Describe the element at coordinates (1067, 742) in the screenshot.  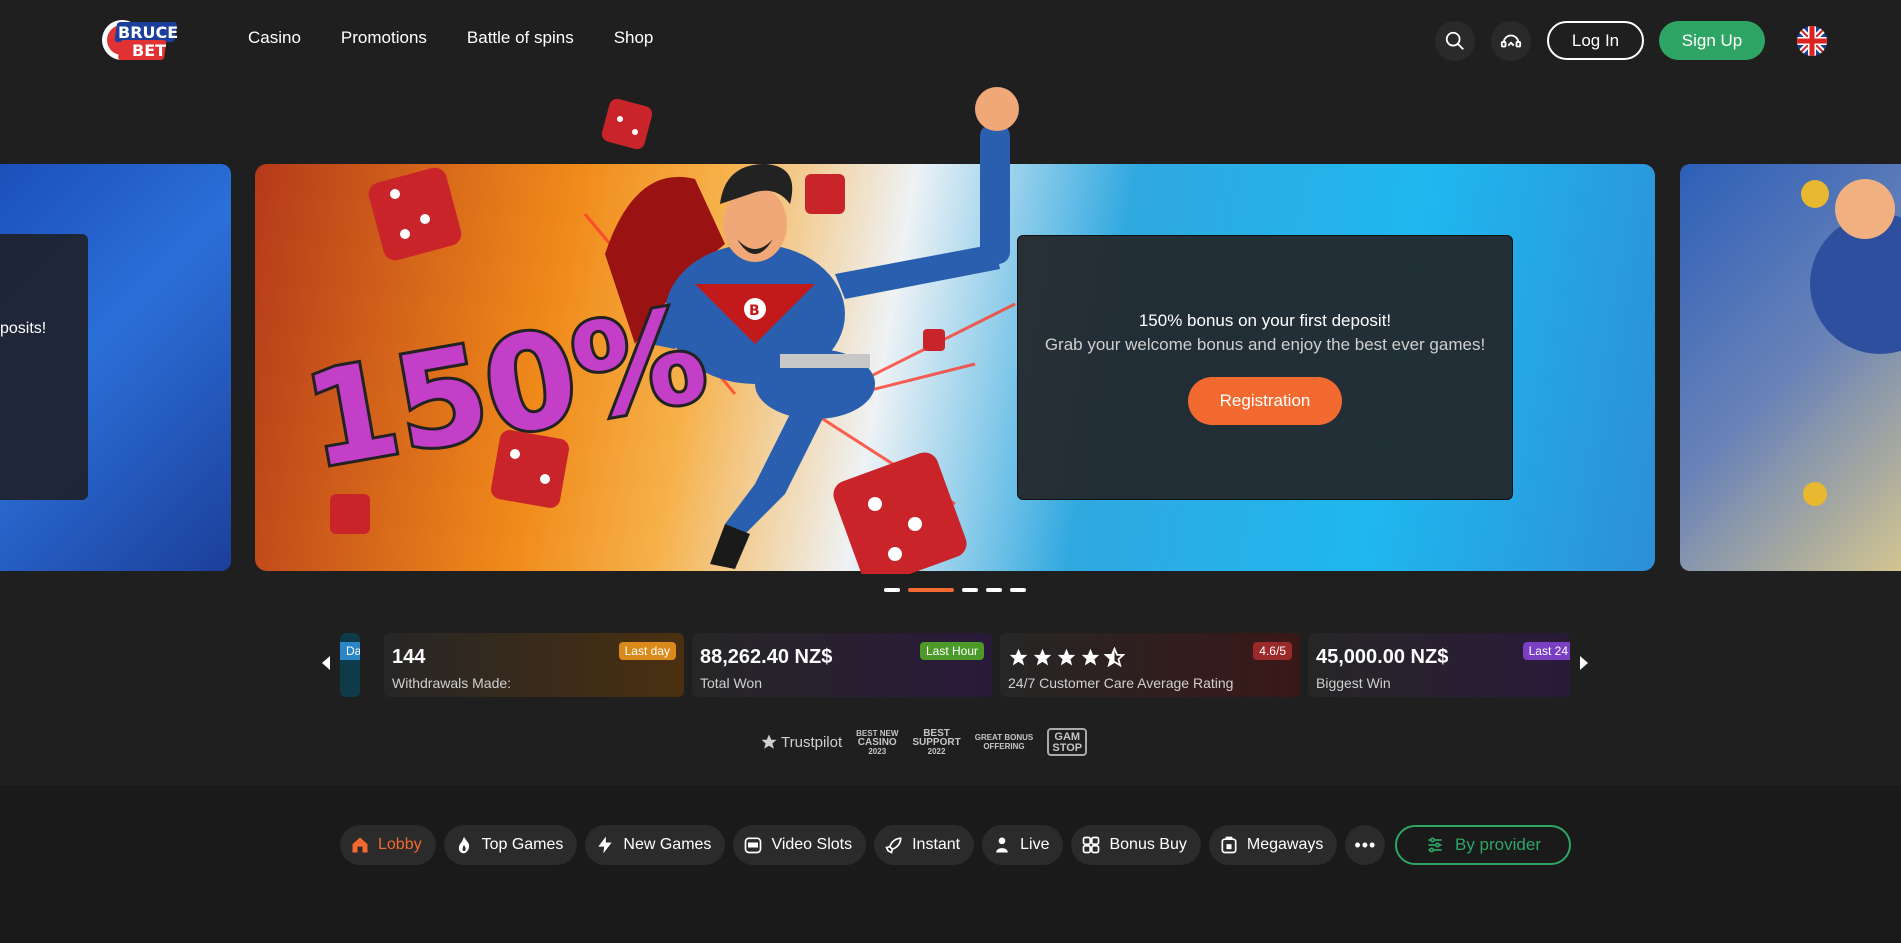
I see `gamstop-badge: GAM STOP` at that location.